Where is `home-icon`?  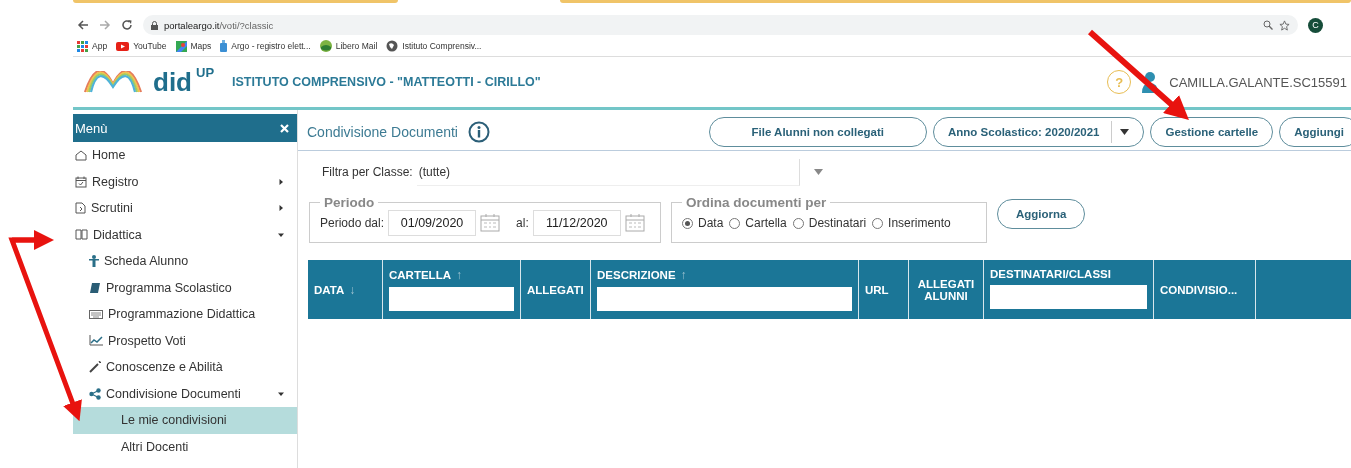 home-icon is located at coordinates (81, 155).